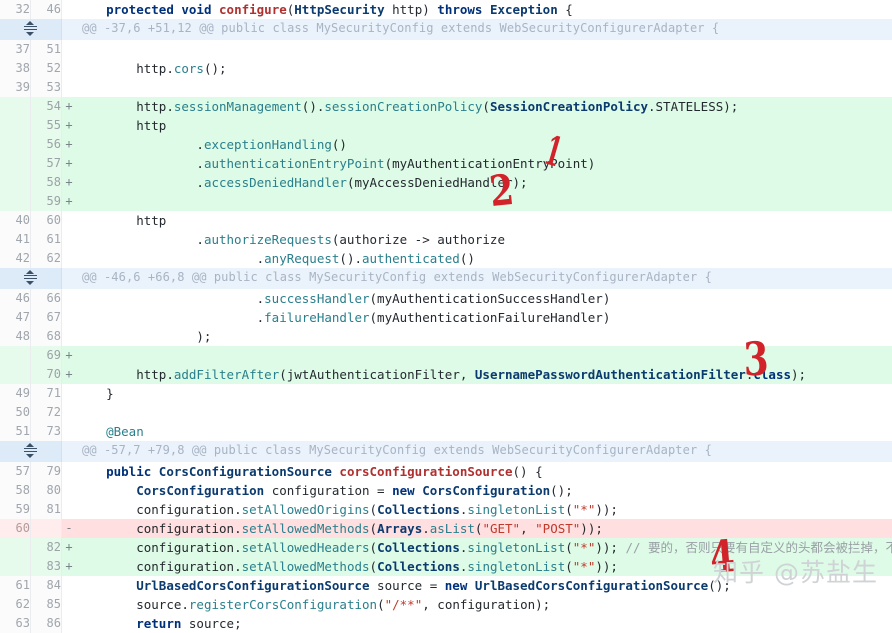 This screenshot has height=633, width=892. I want to click on new-line-number: 66, so click(46, 298).